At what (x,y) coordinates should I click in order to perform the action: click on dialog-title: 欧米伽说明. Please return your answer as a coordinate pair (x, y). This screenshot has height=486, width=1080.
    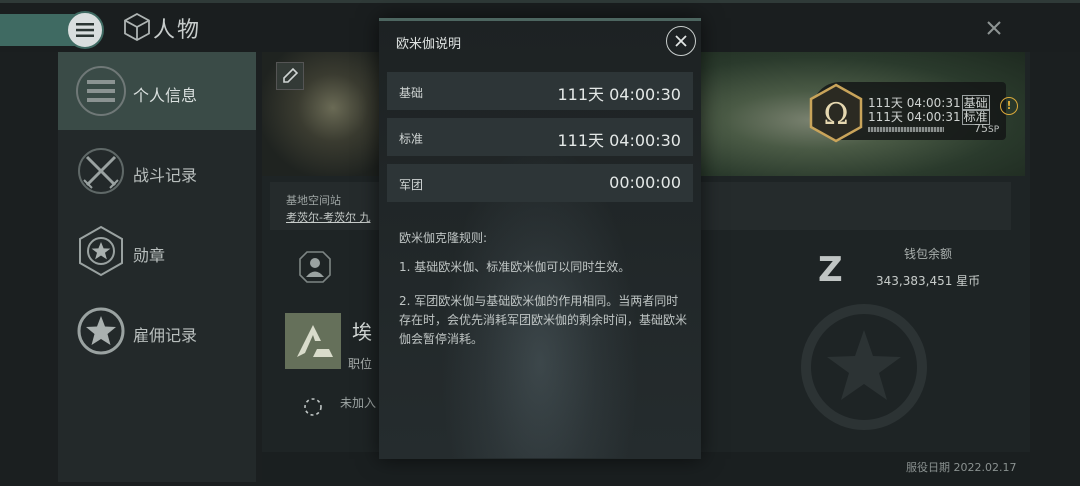
    Looking at the image, I should click on (429, 44).